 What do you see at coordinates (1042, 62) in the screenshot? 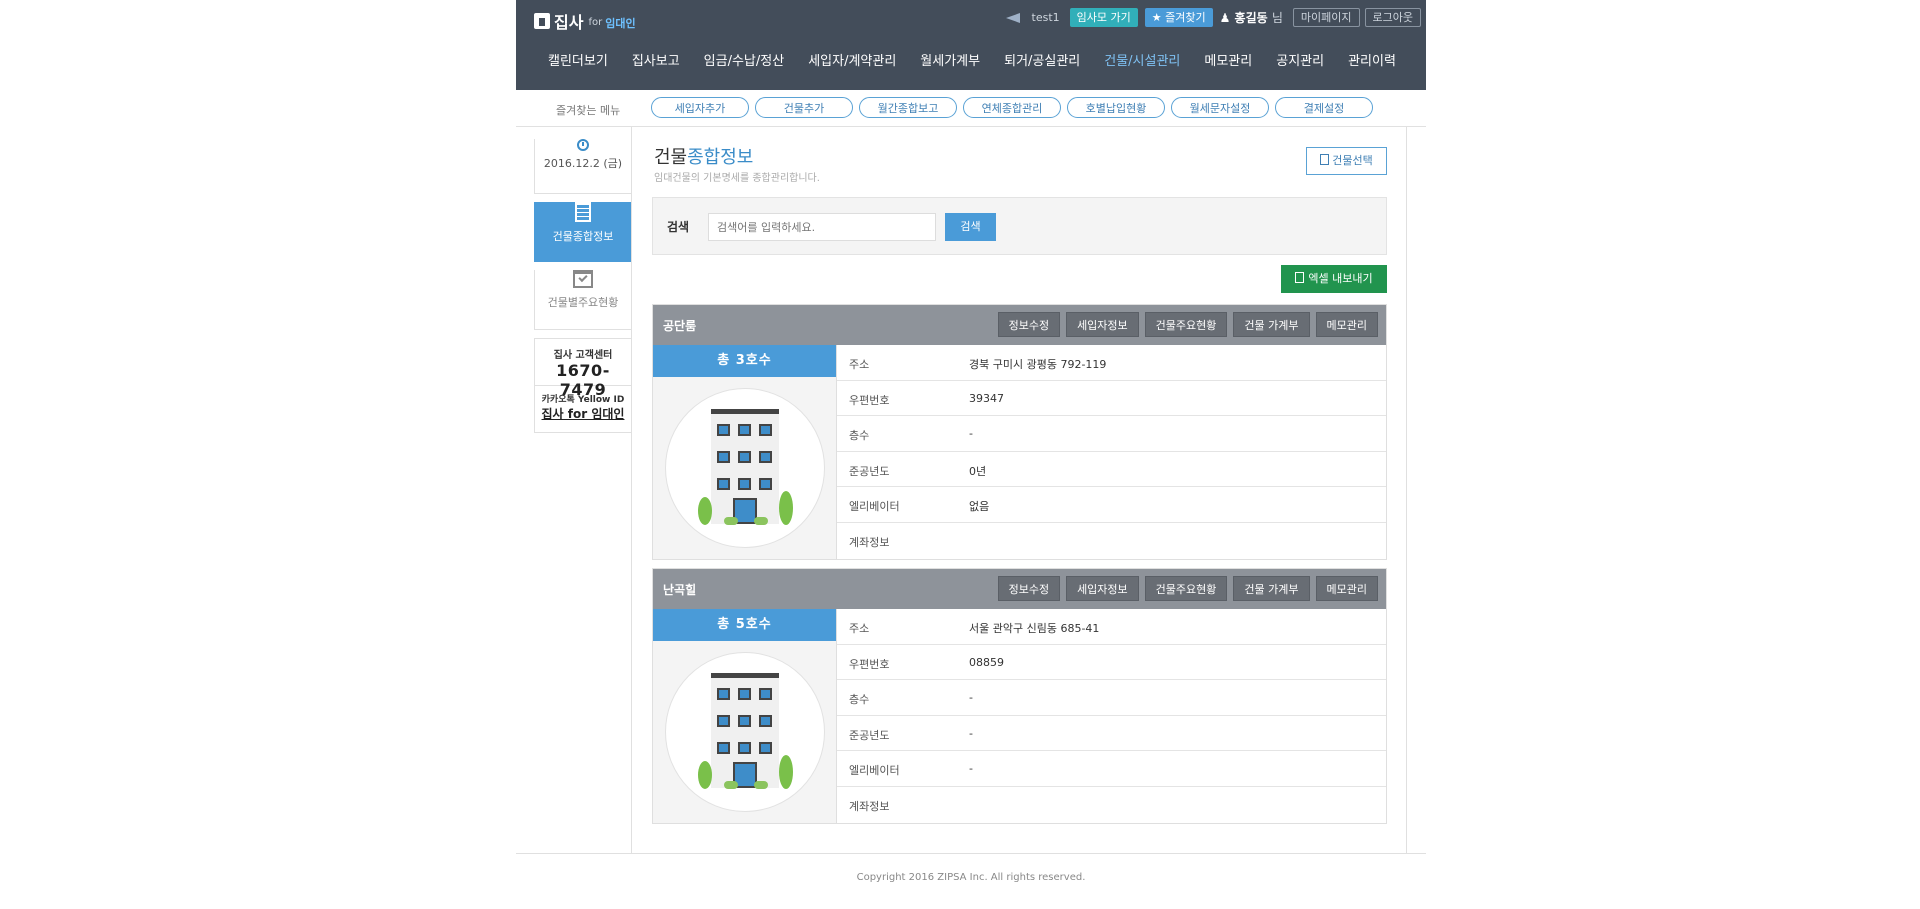
I see `nav-item-vacancy: 퇴거/공실관리` at bounding box center [1042, 62].